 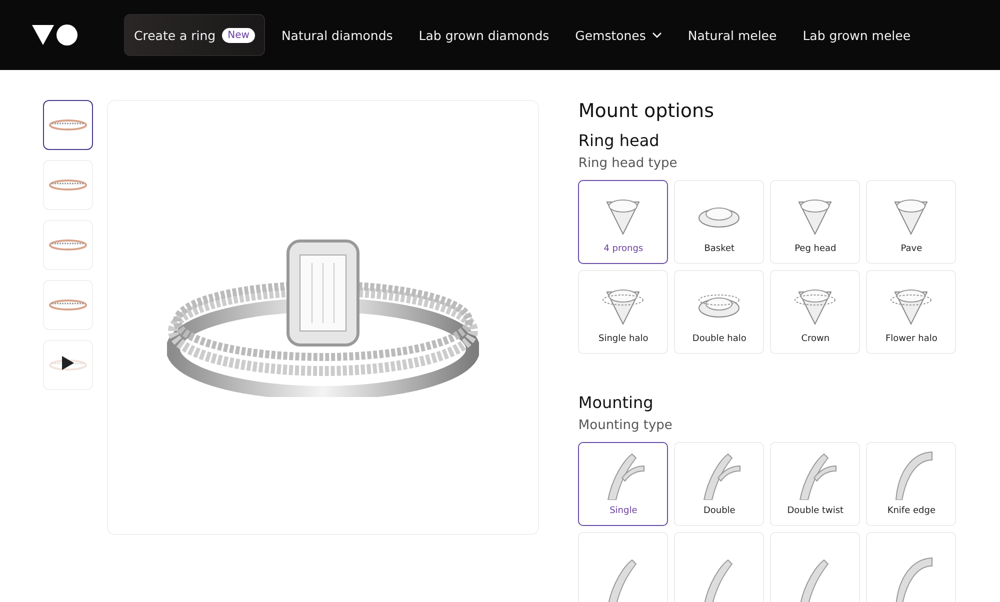 What do you see at coordinates (55, 35) in the screenshot?
I see `logo-icon` at bounding box center [55, 35].